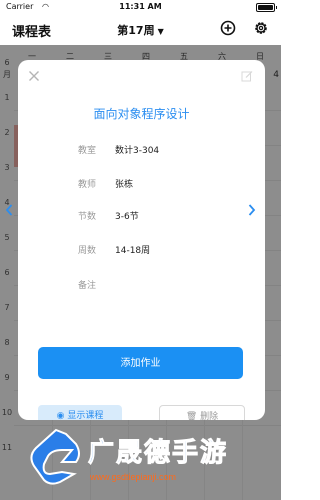 This screenshot has width=320, height=500. I want to click on field-row-periods: 节数 3-6节, so click(163, 216).